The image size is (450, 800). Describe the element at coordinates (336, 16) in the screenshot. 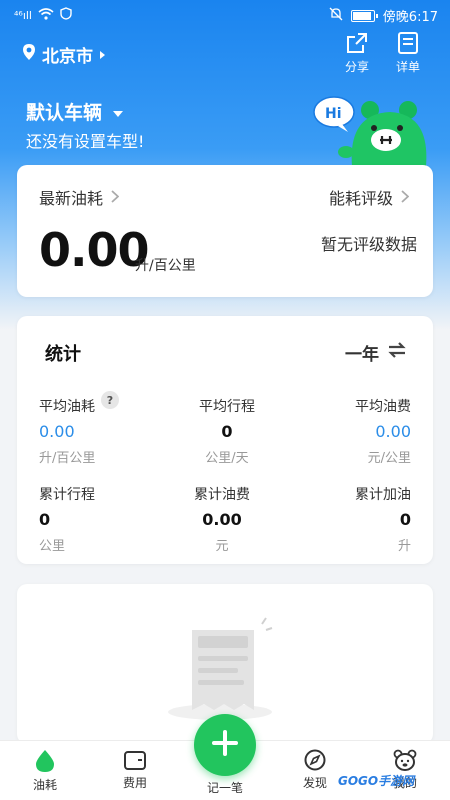

I see `mute-icon` at that location.